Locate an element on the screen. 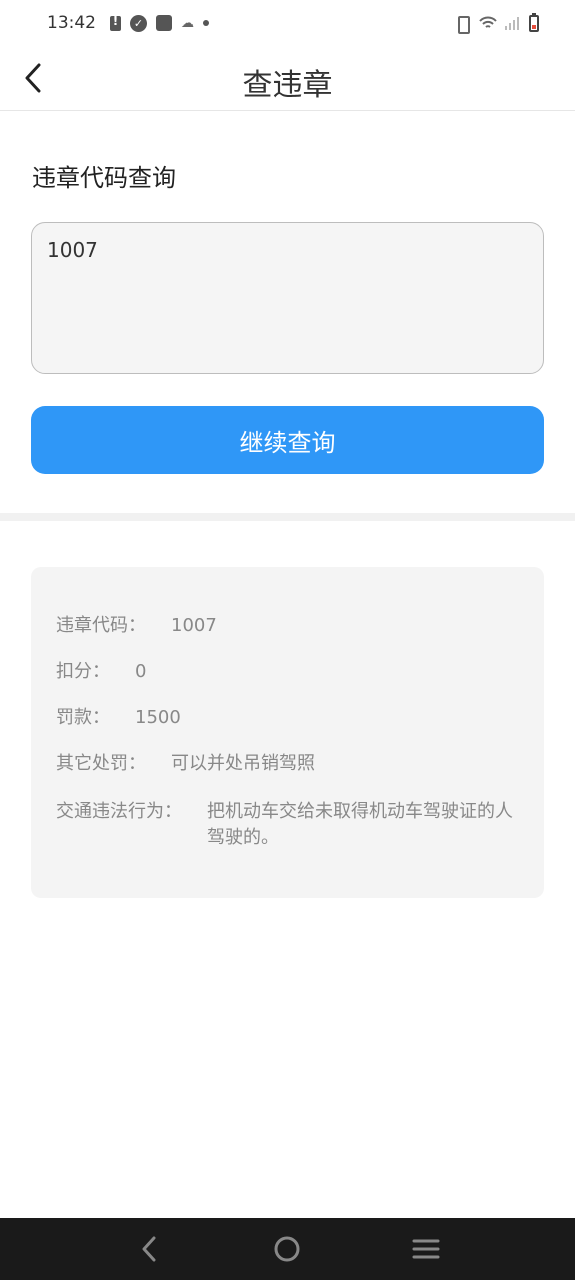 This screenshot has width=575, height=1280. nav-home-button is located at coordinates (287, 1249).